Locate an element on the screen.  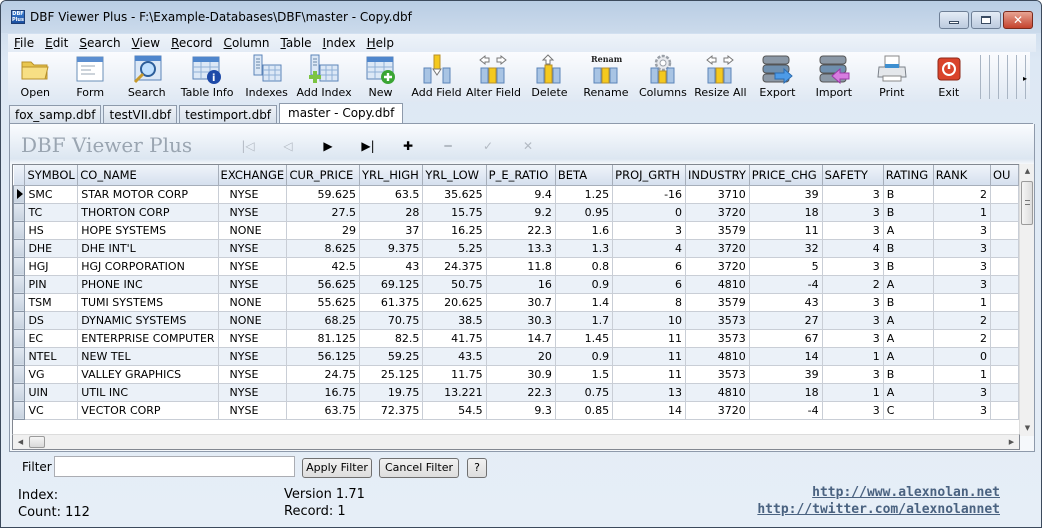
cell-symbol: HS is located at coordinates (51, 230).